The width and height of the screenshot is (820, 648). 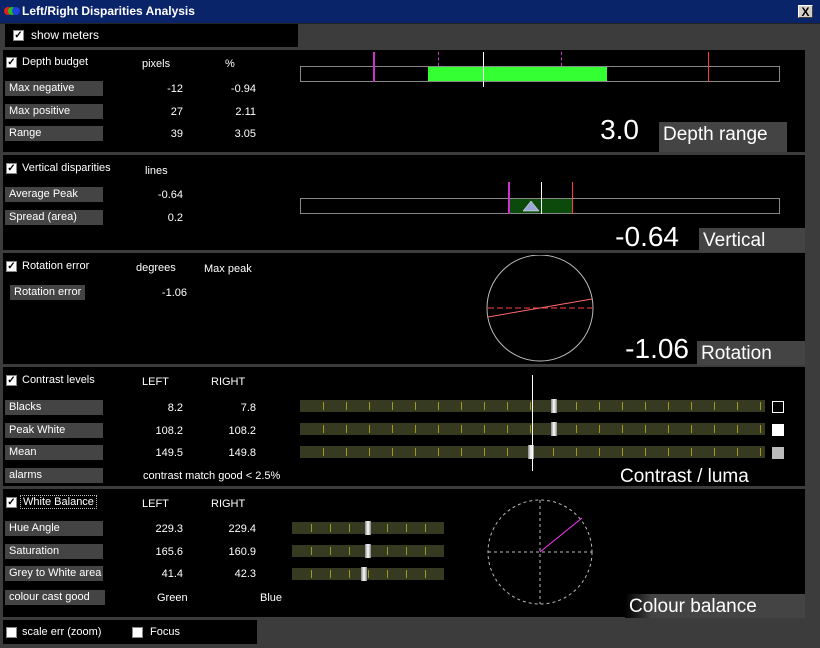 I want to click on saturation-label: Saturation, so click(x=54, y=551).